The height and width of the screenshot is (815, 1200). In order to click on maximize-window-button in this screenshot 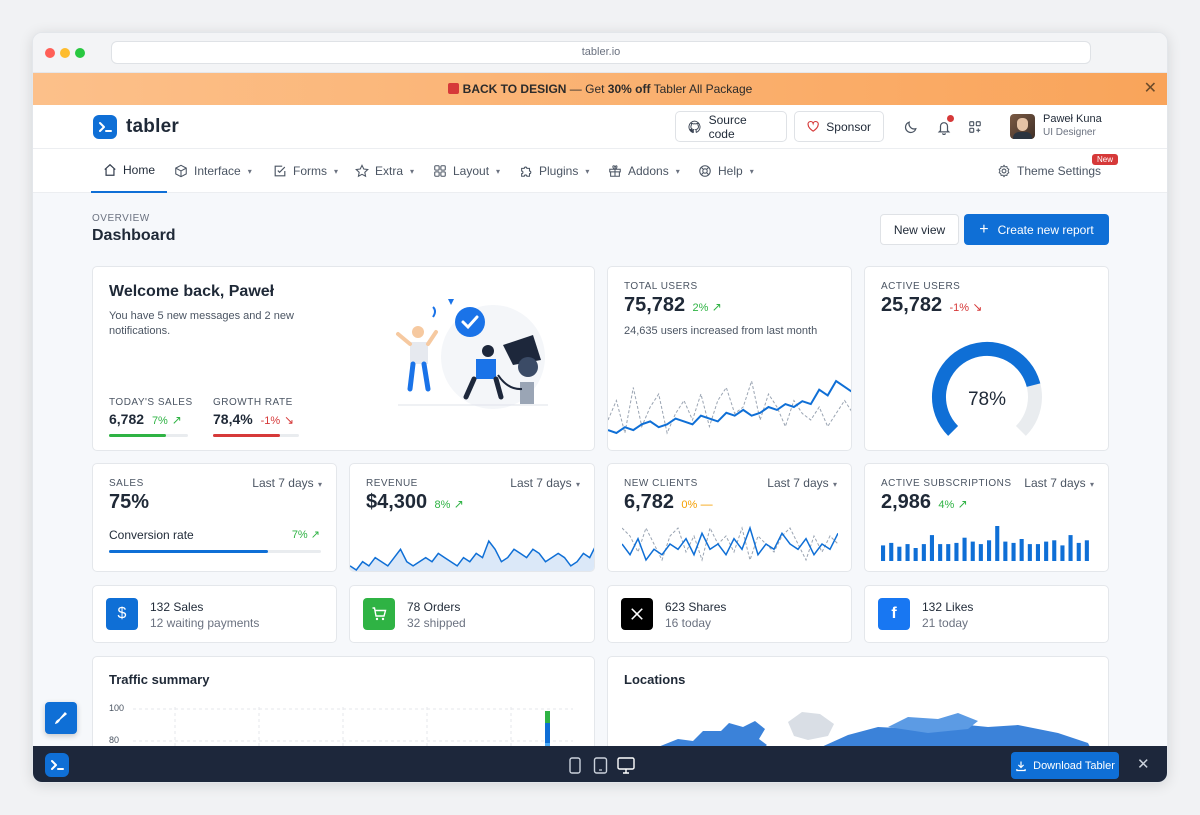, I will do `click(80, 53)`.